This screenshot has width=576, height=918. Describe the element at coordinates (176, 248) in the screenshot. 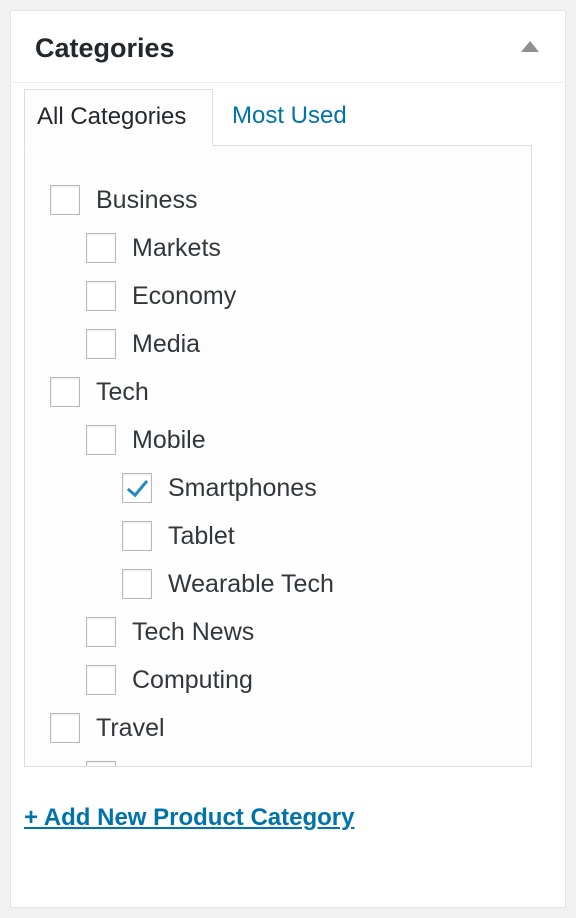

I see `category-label: Markets` at that location.